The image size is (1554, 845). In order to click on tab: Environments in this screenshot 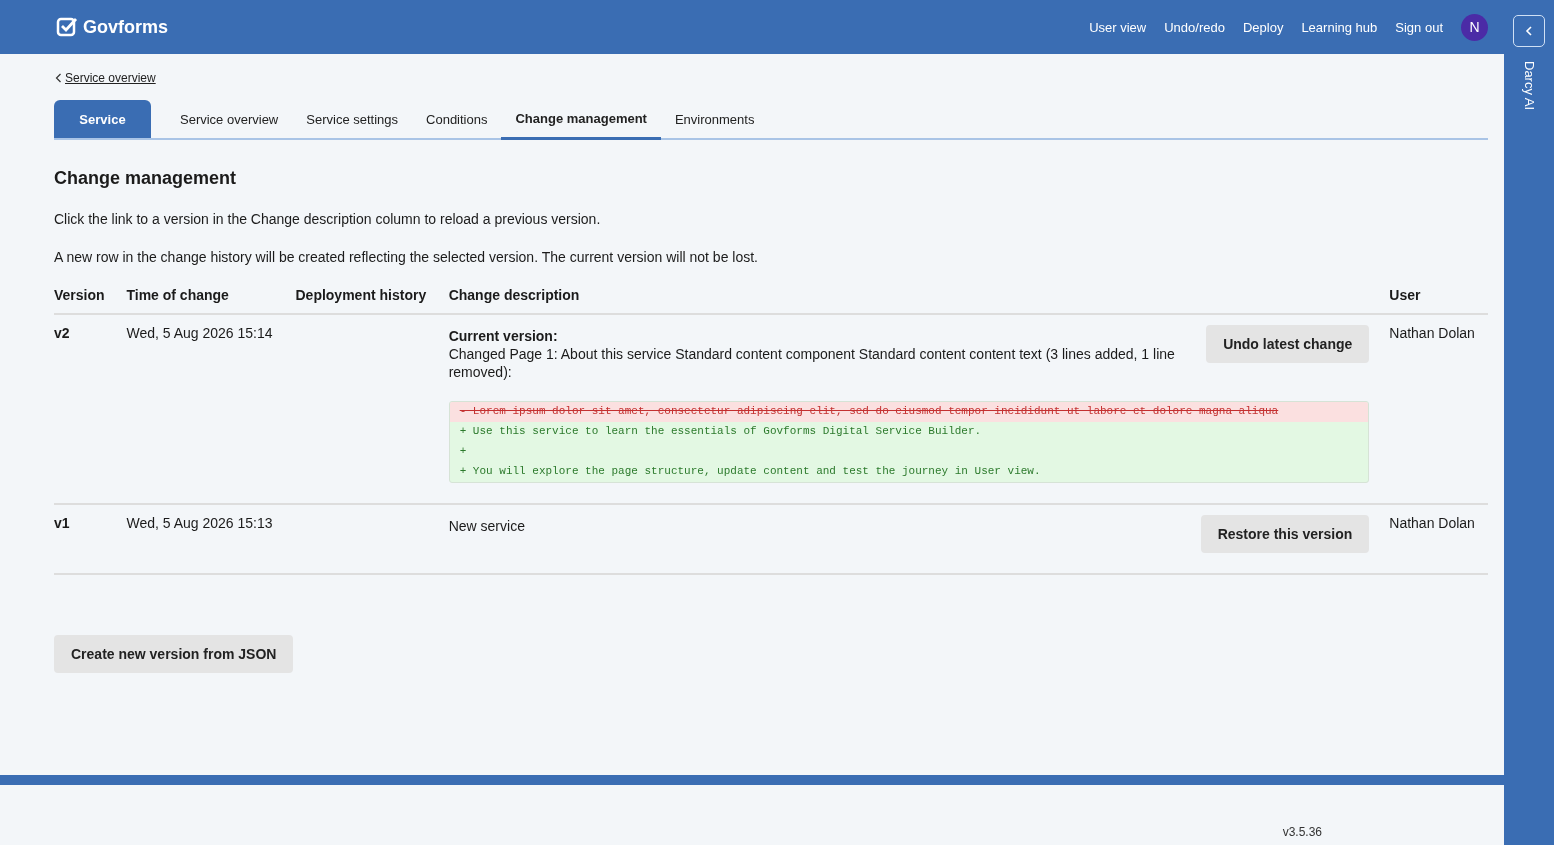, I will do `click(714, 119)`.